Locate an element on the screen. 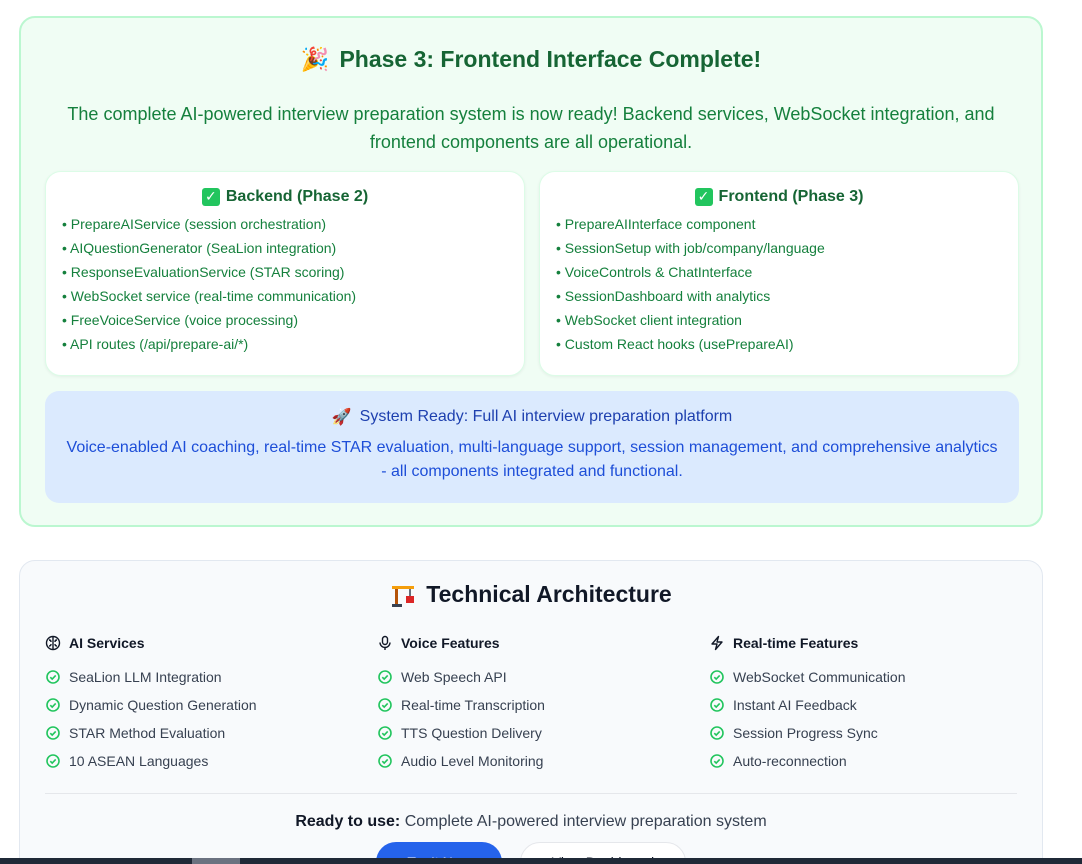 The image size is (1082, 864). list-item-label: STAR Method Evaluation is located at coordinates (147, 733).